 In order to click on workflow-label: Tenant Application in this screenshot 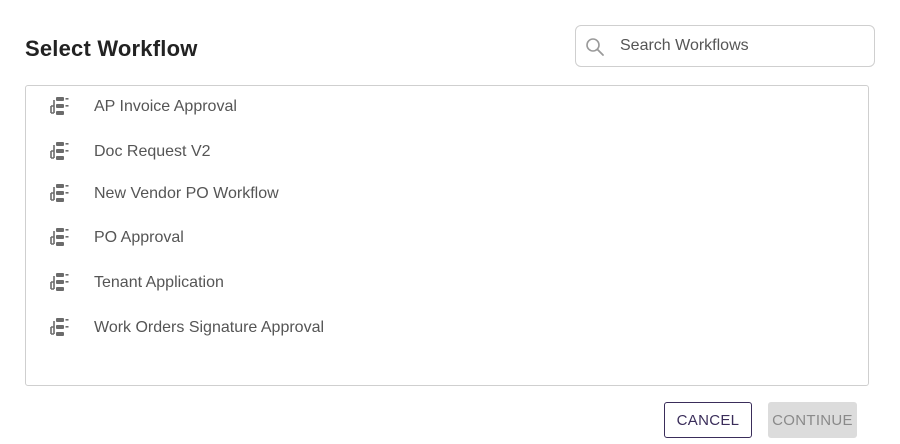, I will do `click(159, 282)`.